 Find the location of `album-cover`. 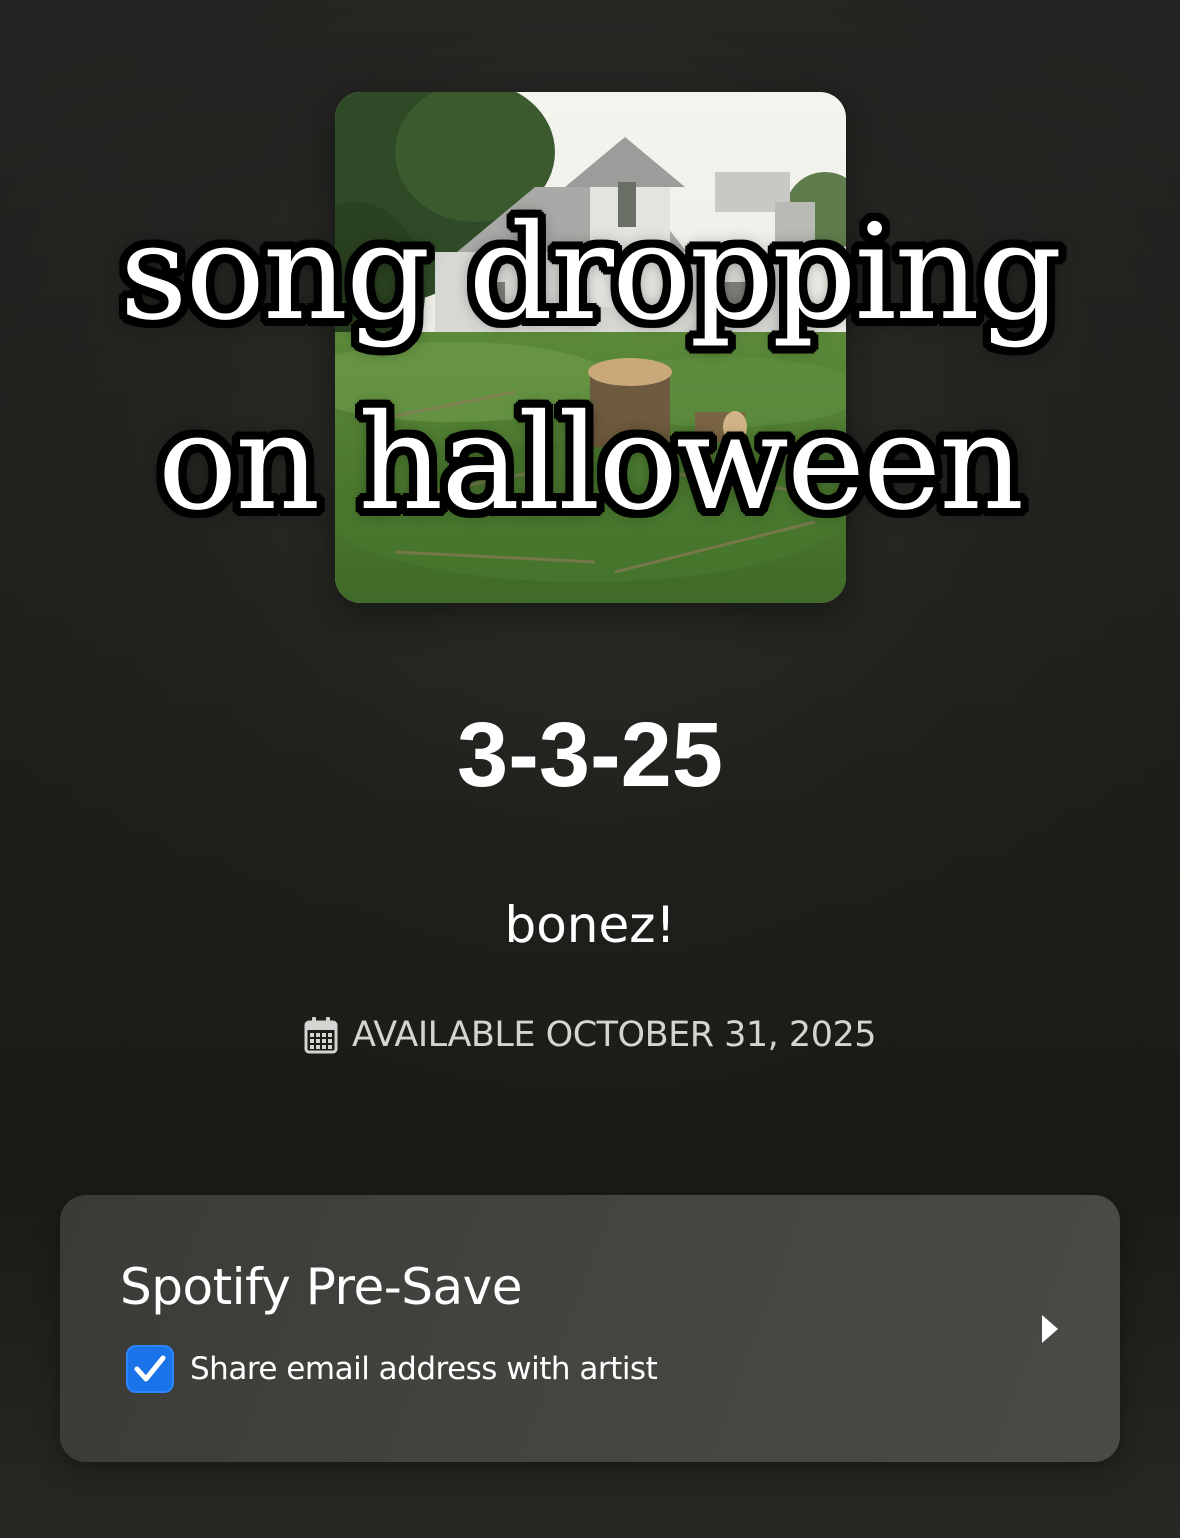

album-cover is located at coordinates (590, 347).